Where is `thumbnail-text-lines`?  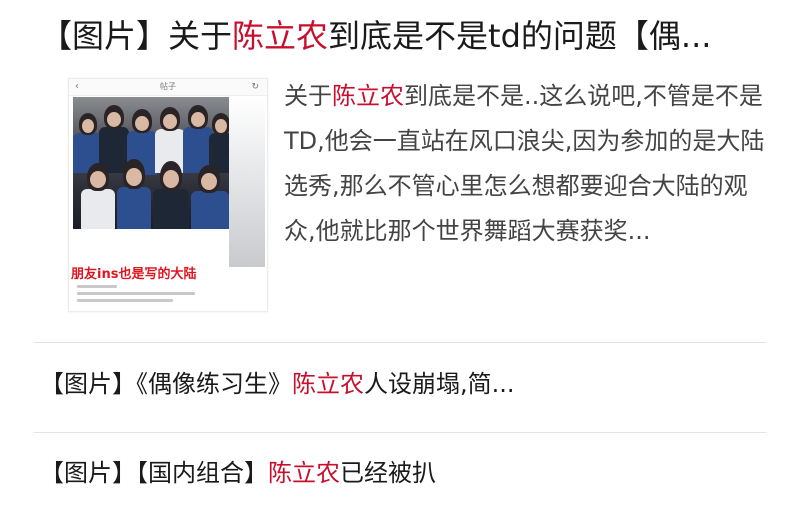
thumbnail-text-lines is located at coordinates (137, 297).